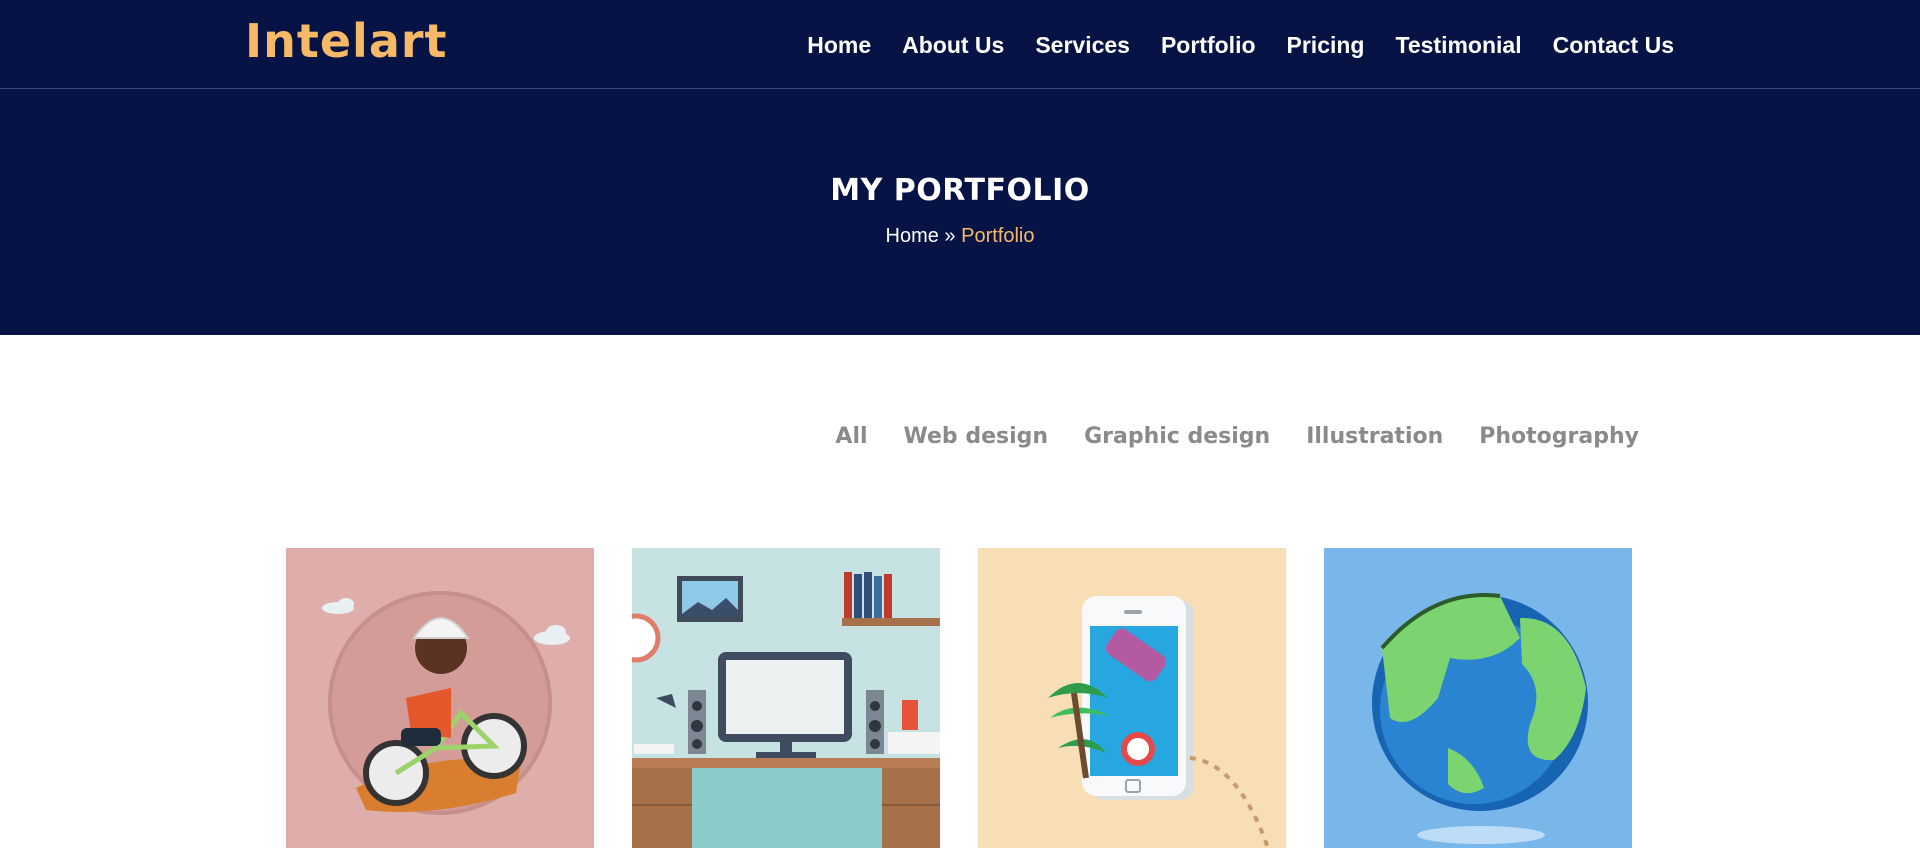 The height and width of the screenshot is (848, 1920). Describe the element at coordinates (851, 436) in the screenshot. I see `filter-all: All` at that location.